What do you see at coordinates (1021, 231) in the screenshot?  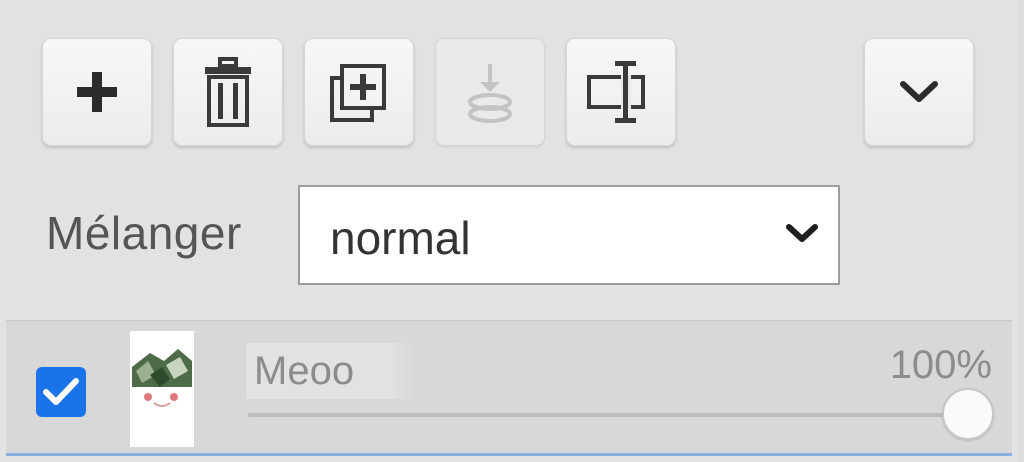 I see `panel-edge` at bounding box center [1021, 231].